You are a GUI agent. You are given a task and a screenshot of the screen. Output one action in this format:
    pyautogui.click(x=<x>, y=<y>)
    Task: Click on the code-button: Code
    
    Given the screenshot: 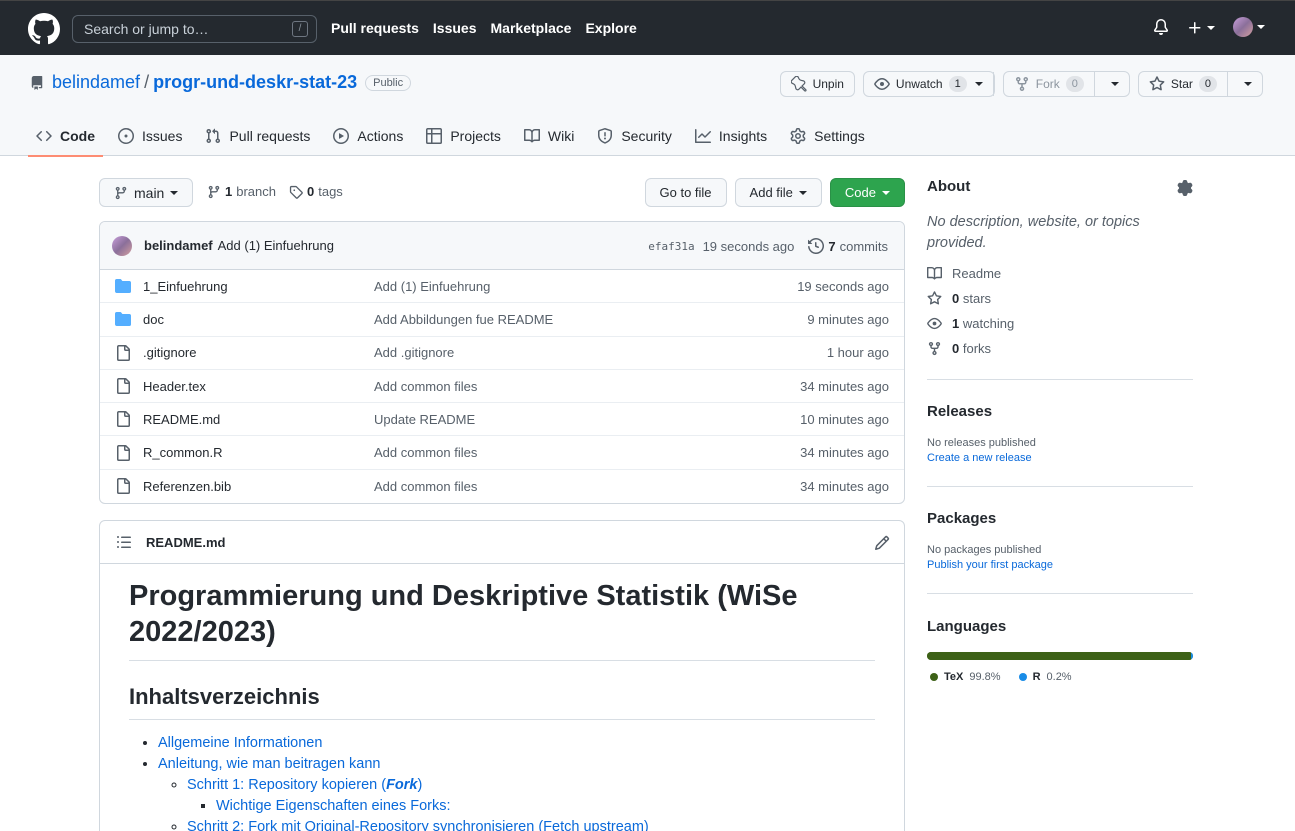 What is the action you would take?
    pyautogui.click(x=867, y=192)
    